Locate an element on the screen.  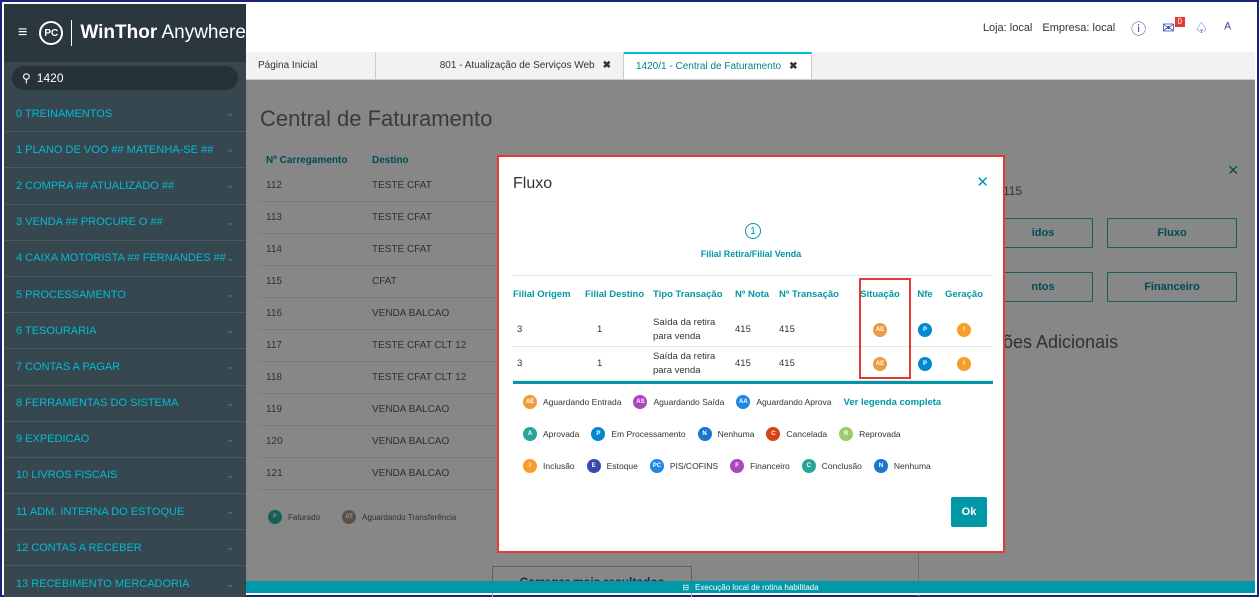
search-input: ⚲ 1420 is located at coordinates (125, 78).